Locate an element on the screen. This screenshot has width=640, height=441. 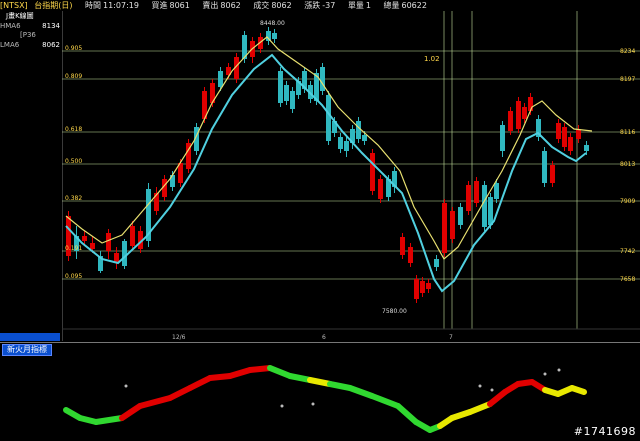
panel-title: J畫K線圖 is located at coordinates (20, 16).